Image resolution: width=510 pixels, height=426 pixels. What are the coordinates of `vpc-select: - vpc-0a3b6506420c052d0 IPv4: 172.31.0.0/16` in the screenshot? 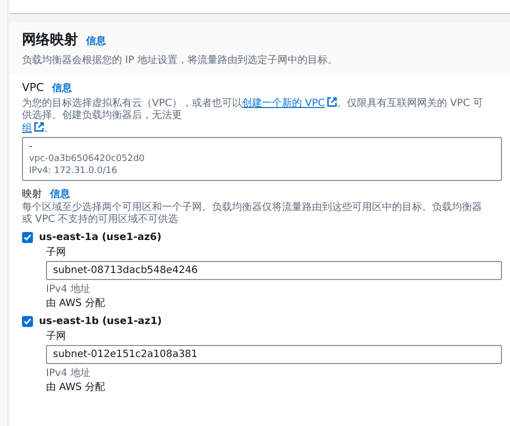 It's located at (262, 158).